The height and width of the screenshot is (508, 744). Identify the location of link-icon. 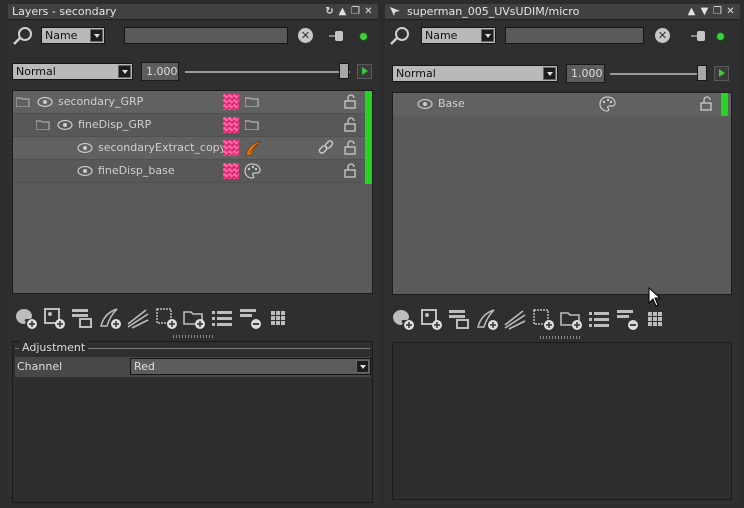
(326, 147).